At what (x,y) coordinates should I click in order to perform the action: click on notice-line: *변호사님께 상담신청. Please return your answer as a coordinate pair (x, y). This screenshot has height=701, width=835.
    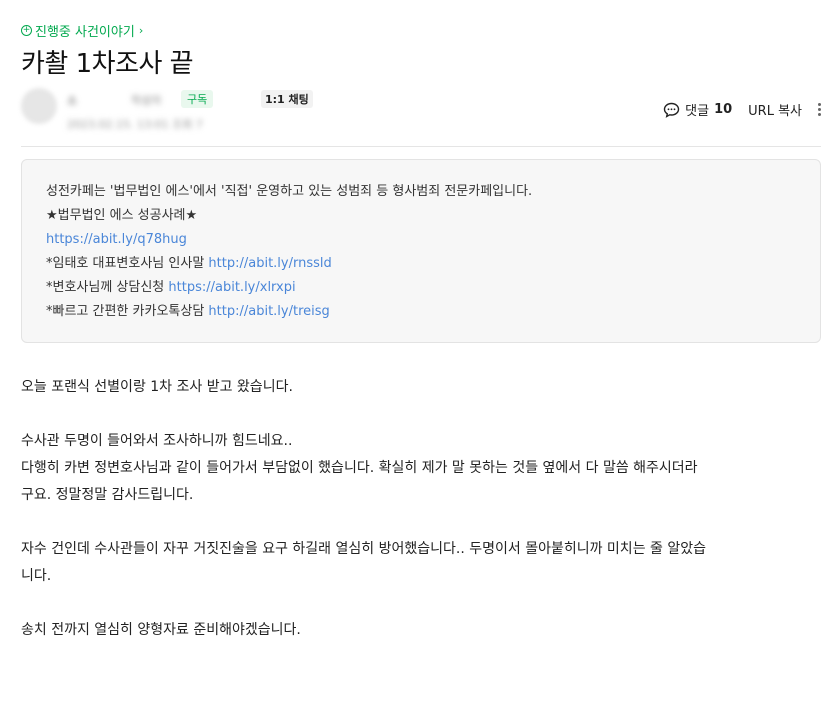
    Looking at the image, I should click on (107, 287).